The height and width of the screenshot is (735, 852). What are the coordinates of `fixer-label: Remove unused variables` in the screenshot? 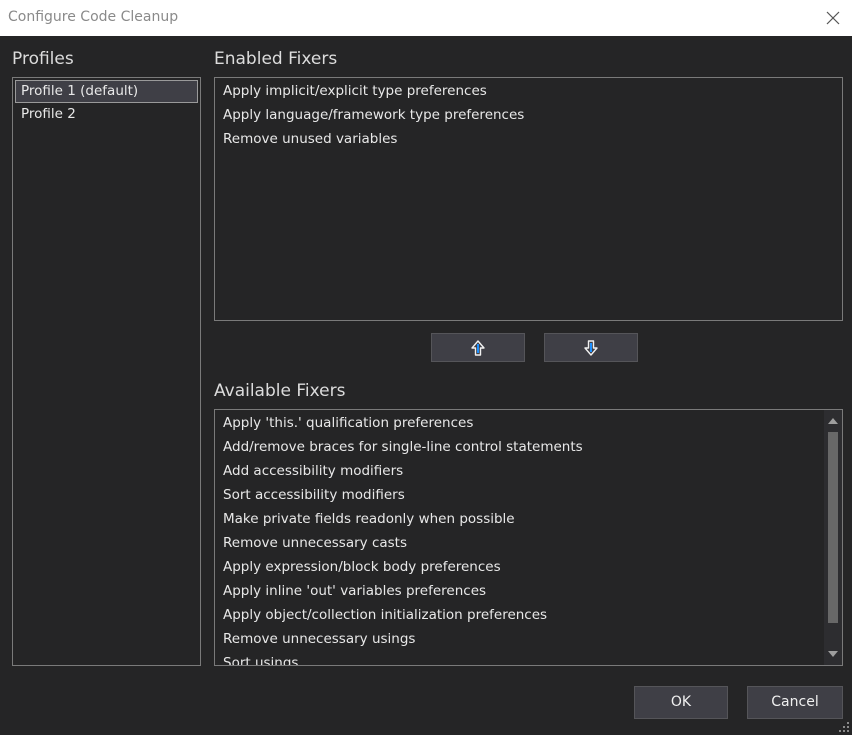 It's located at (310, 139).